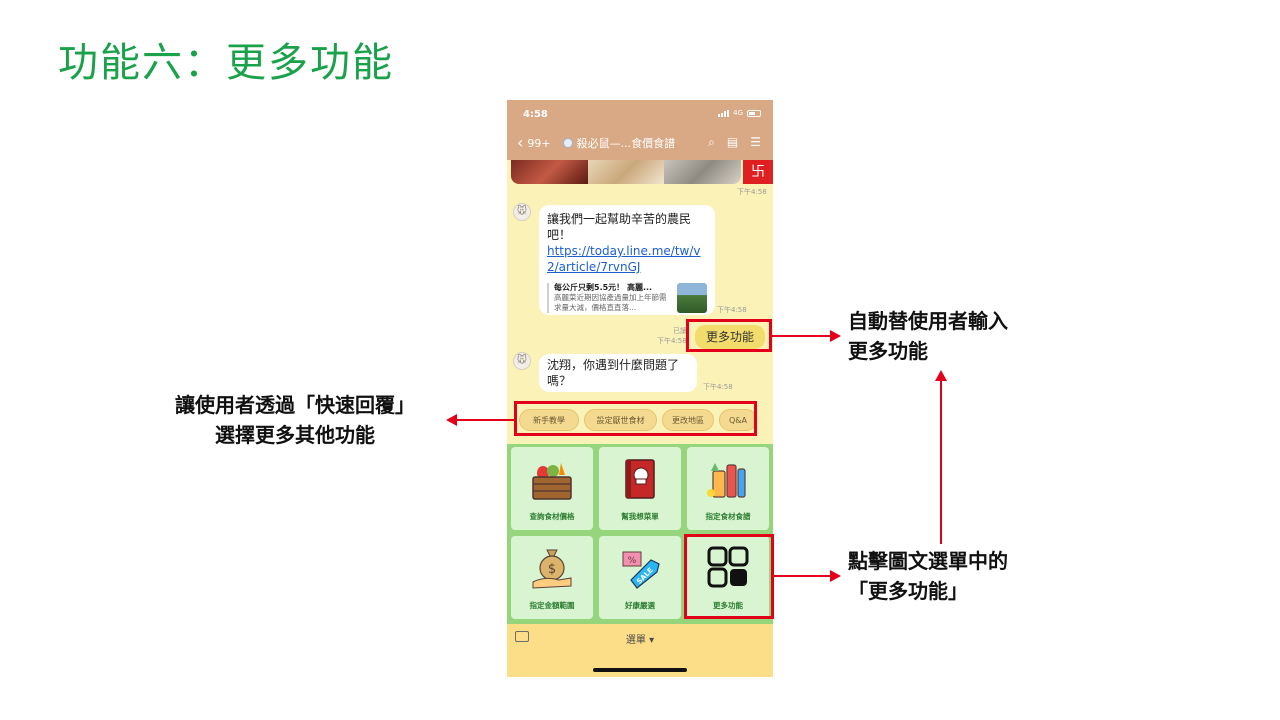 The width and height of the screenshot is (1280, 720). I want to click on menu-toggle: 選單 ▾, so click(640, 638).